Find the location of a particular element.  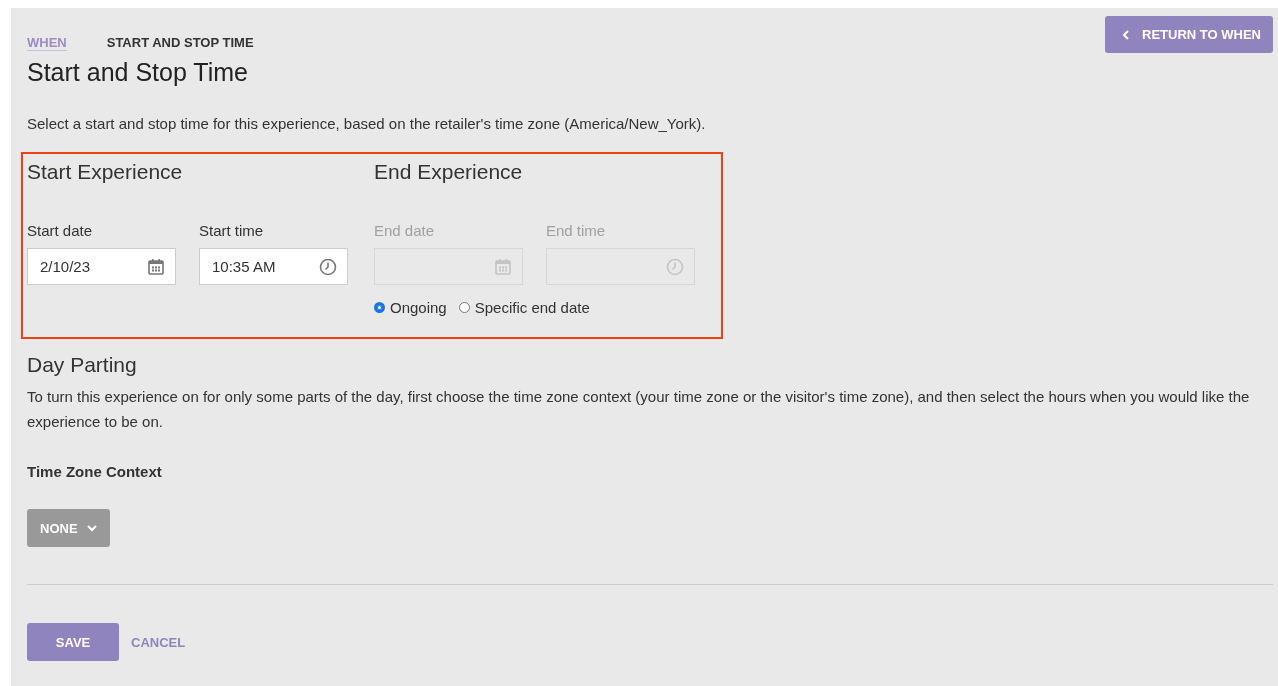

breadcrumb-current: START AND STOP TIME is located at coordinates (180, 43).